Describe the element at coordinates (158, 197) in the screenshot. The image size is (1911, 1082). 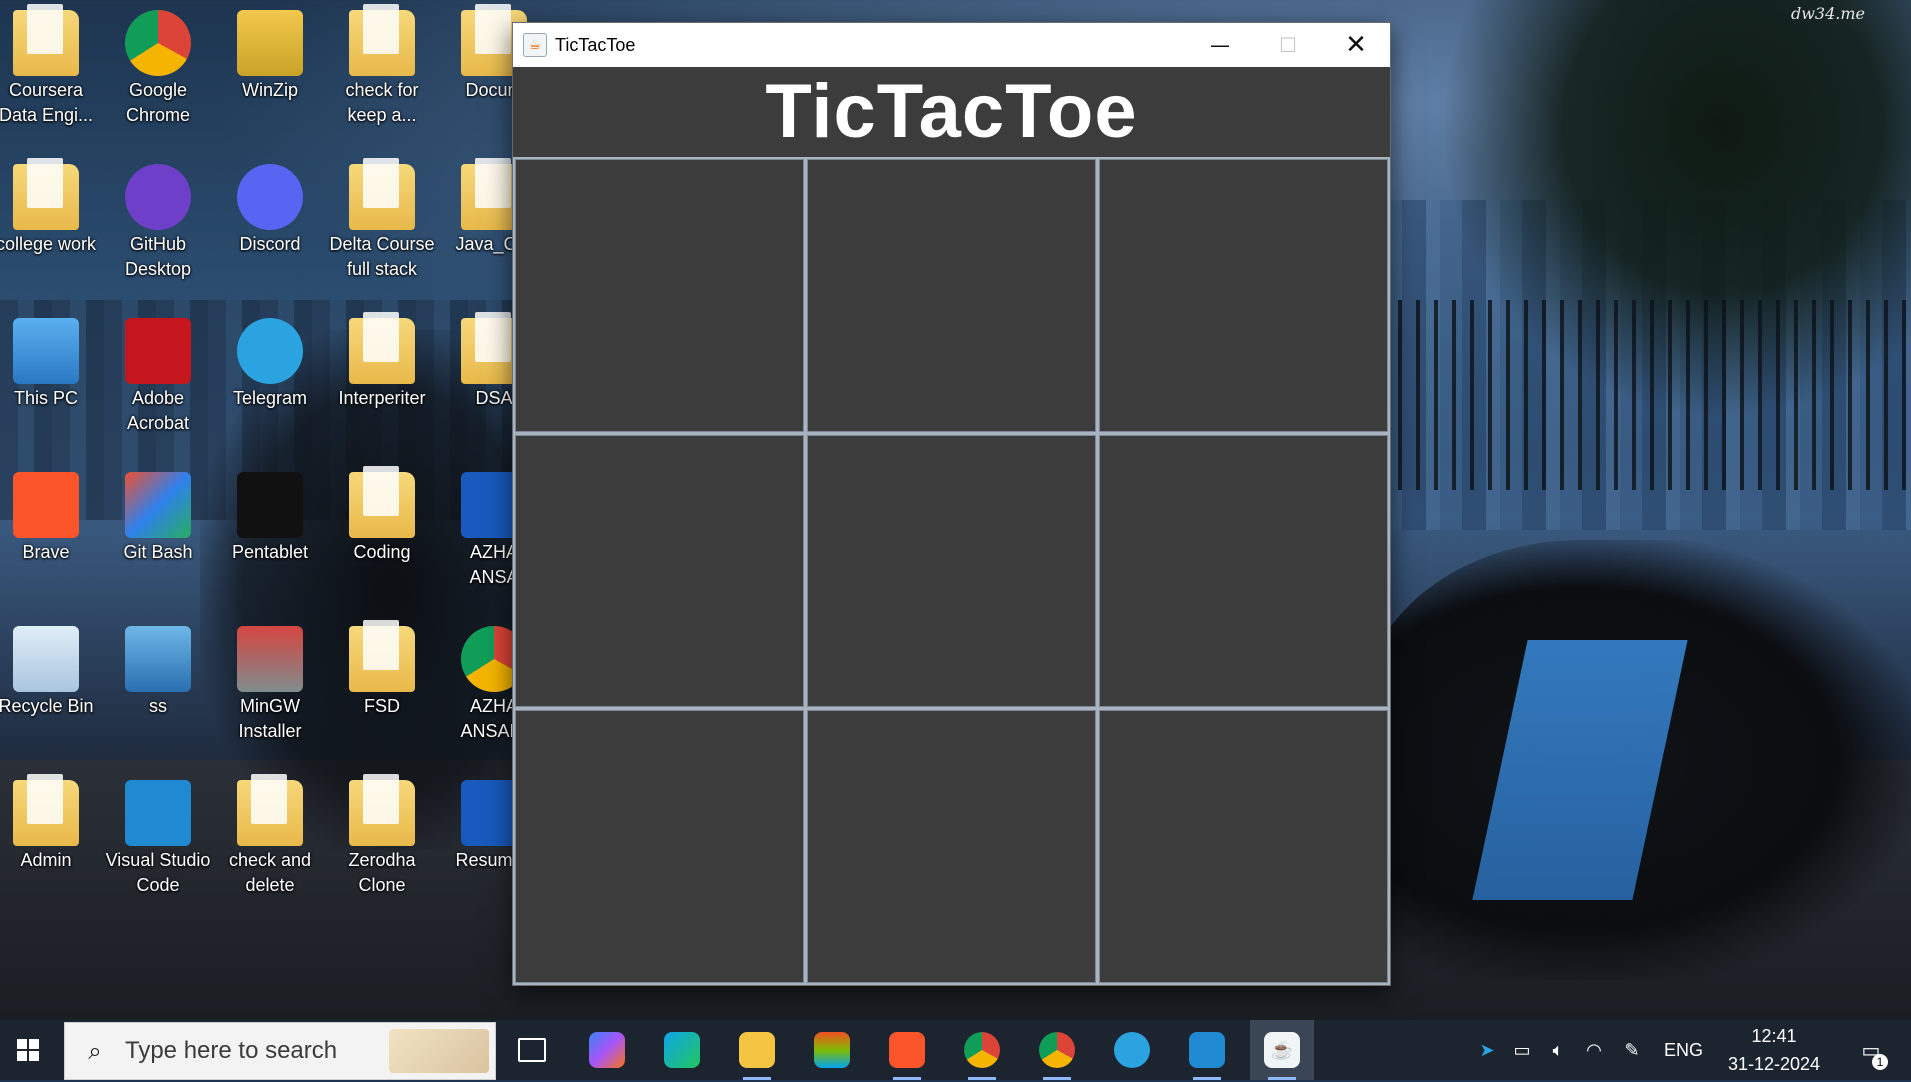
I see `github-icon` at that location.